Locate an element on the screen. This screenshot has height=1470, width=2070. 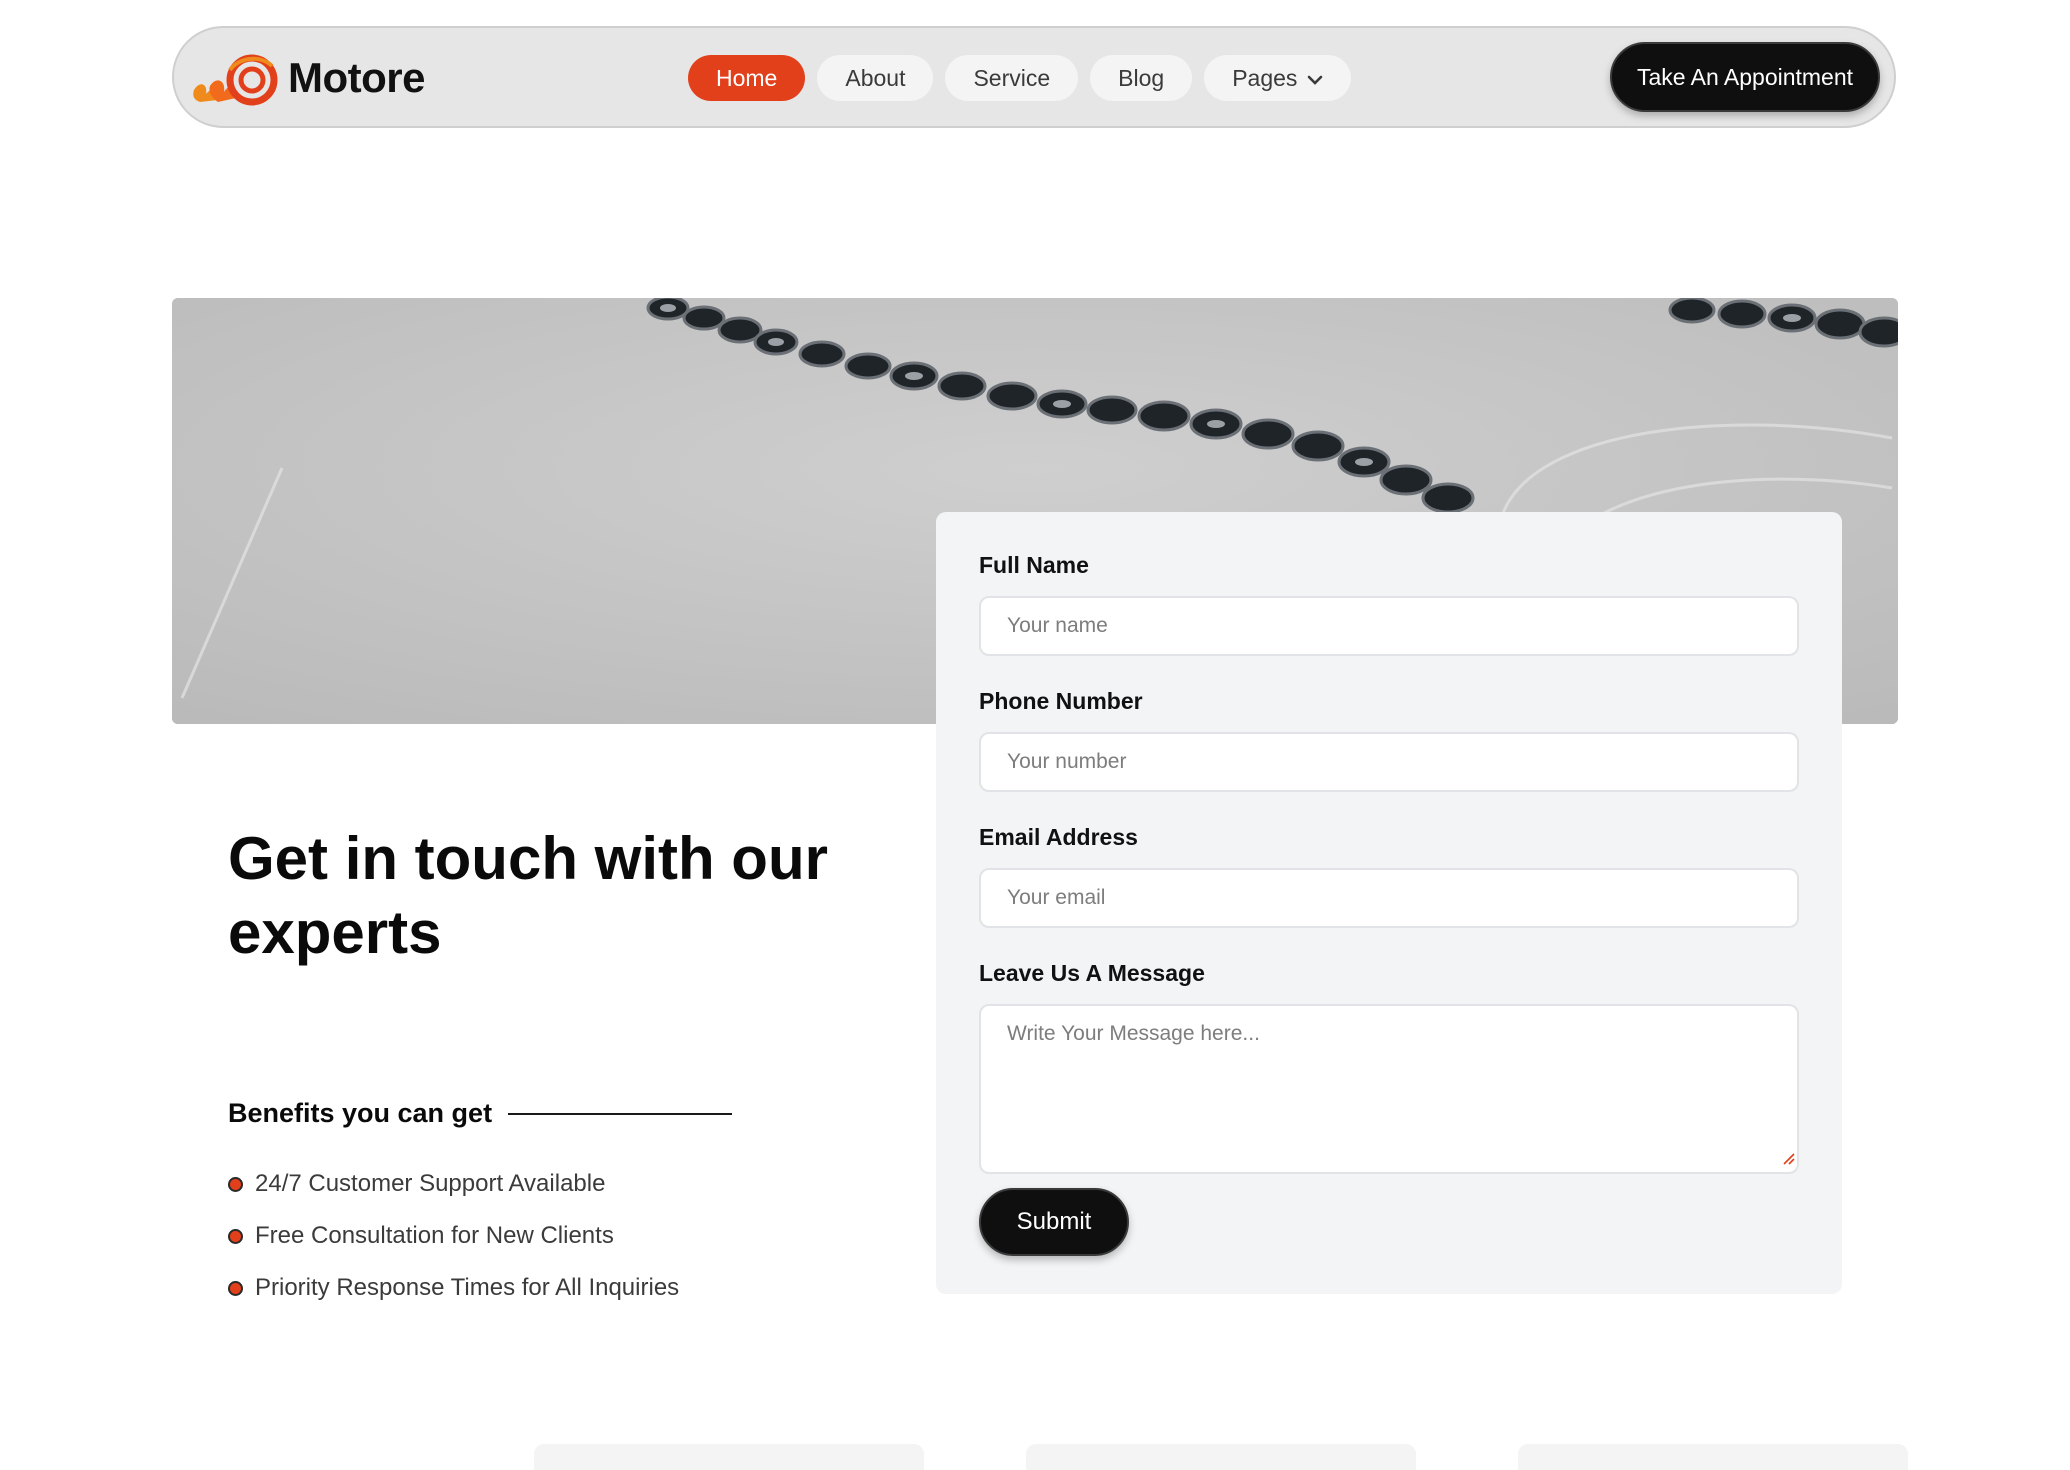
benefits-heading: Benefits you can get is located at coordinates (480, 1113).